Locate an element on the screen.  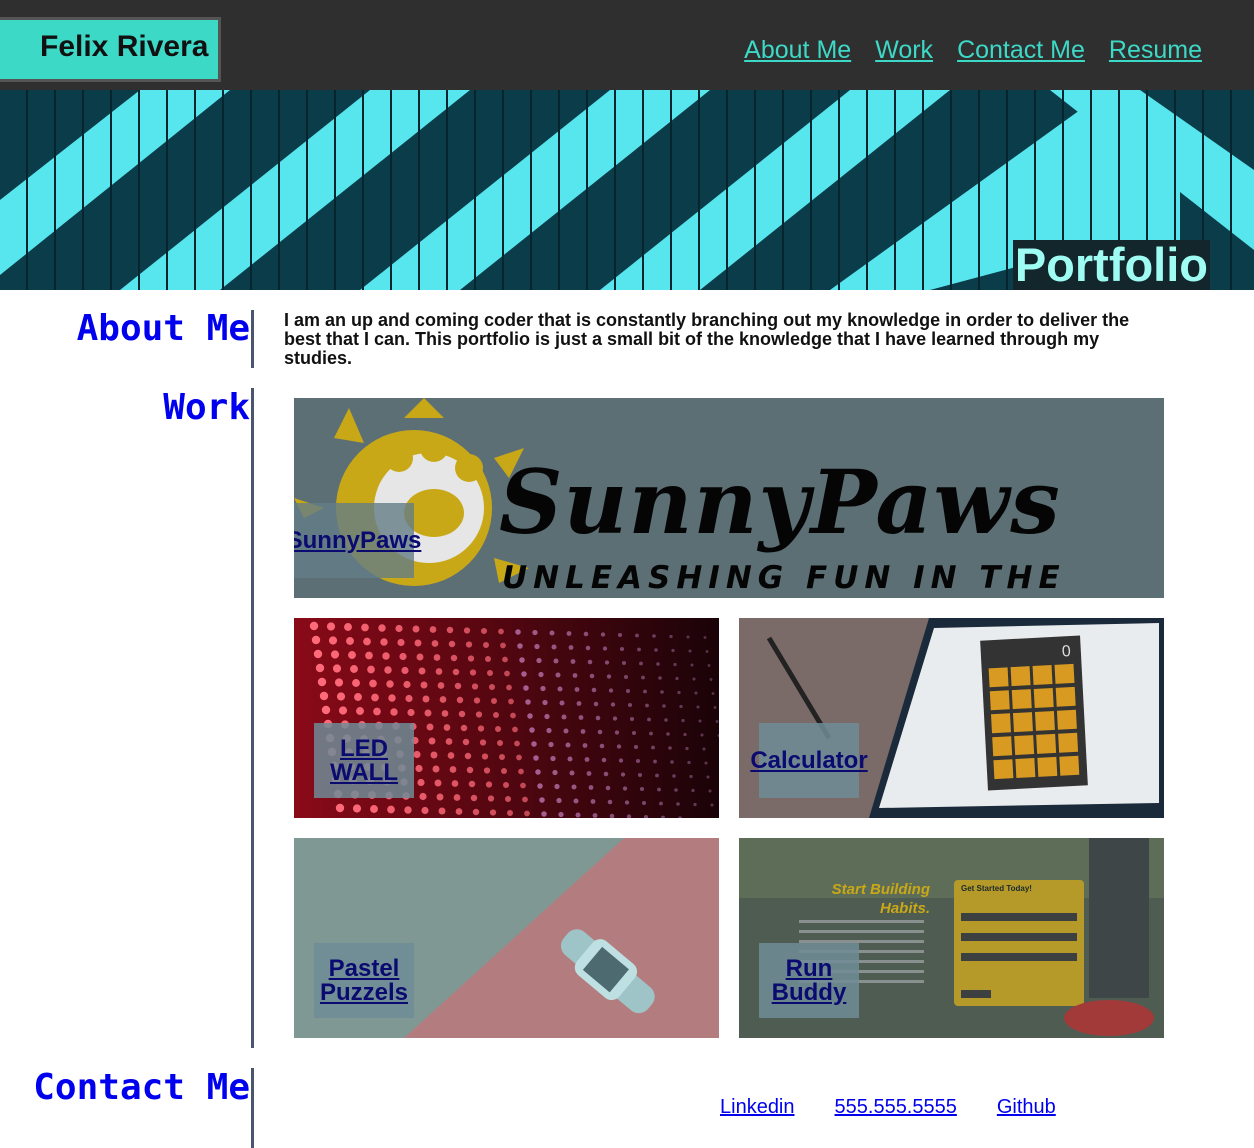
calculator-display: 0 is located at coordinates (1066, 651).